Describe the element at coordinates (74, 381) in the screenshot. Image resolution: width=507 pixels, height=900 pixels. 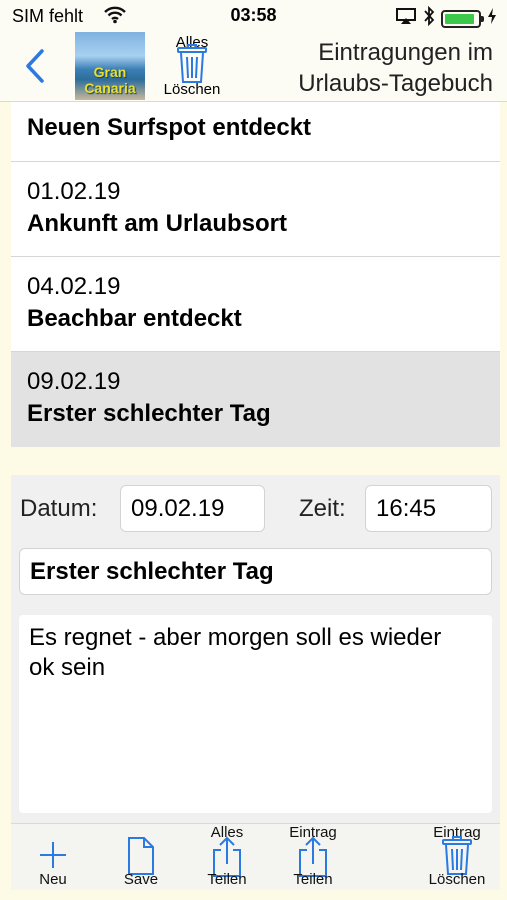
I see `entry-date: 09.02.19` at that location.